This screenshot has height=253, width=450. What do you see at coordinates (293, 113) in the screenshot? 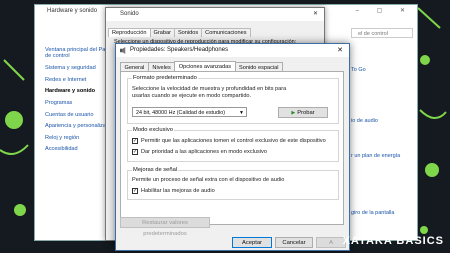
I see `play-icon: ▶` at bounding box center [293, 113].